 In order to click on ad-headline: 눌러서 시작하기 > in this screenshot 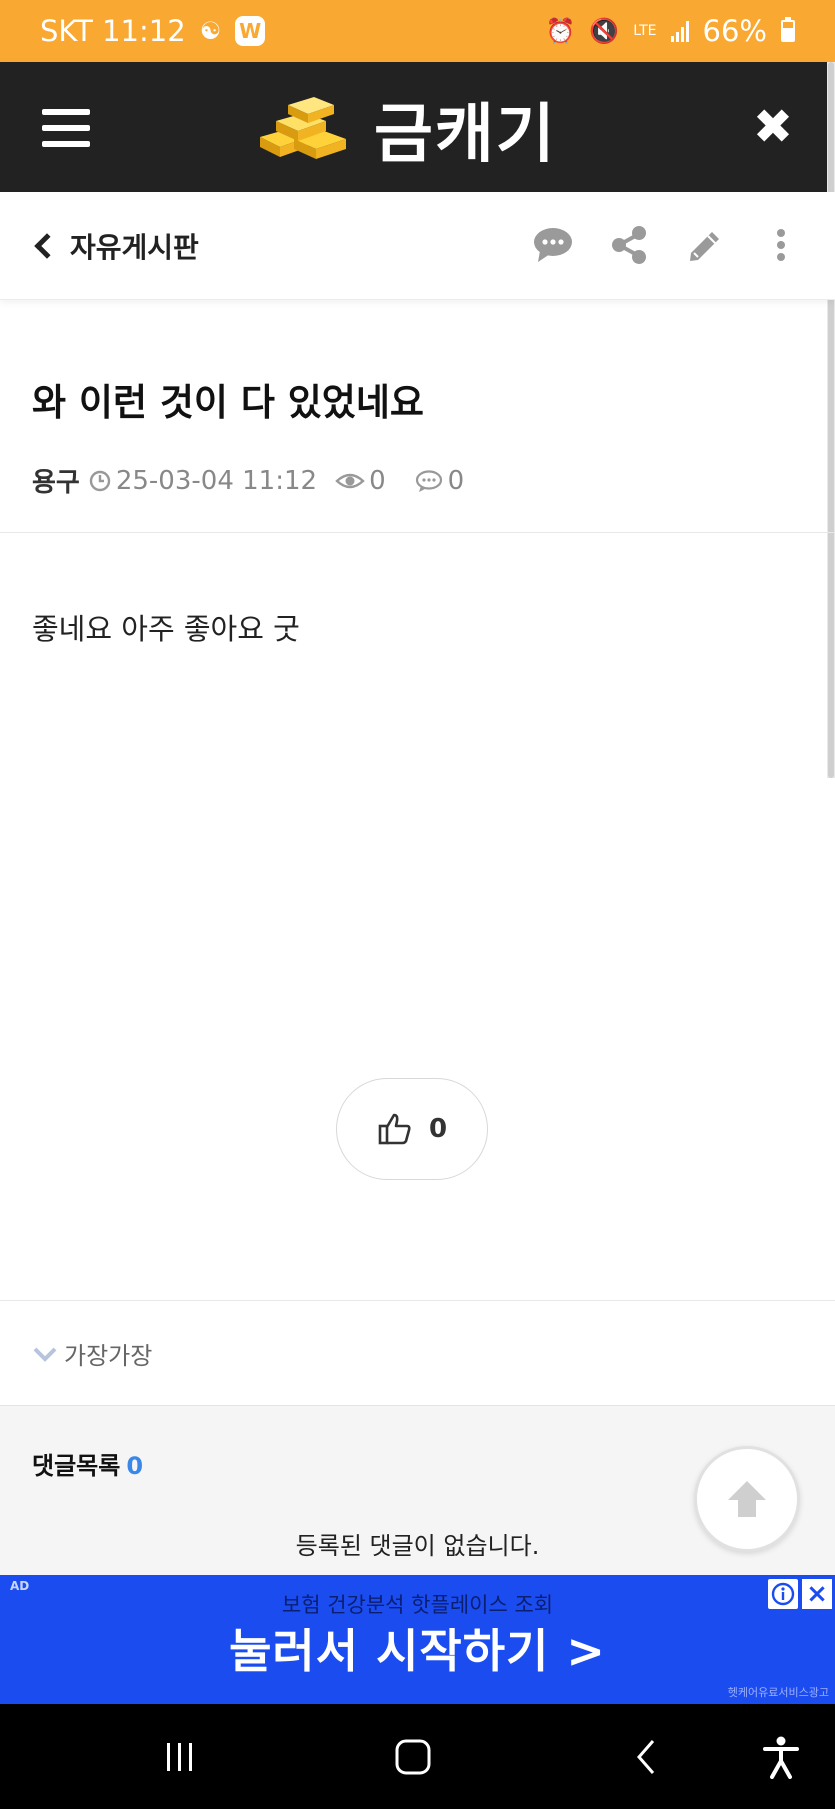, I will do `click(417, 1651)`.